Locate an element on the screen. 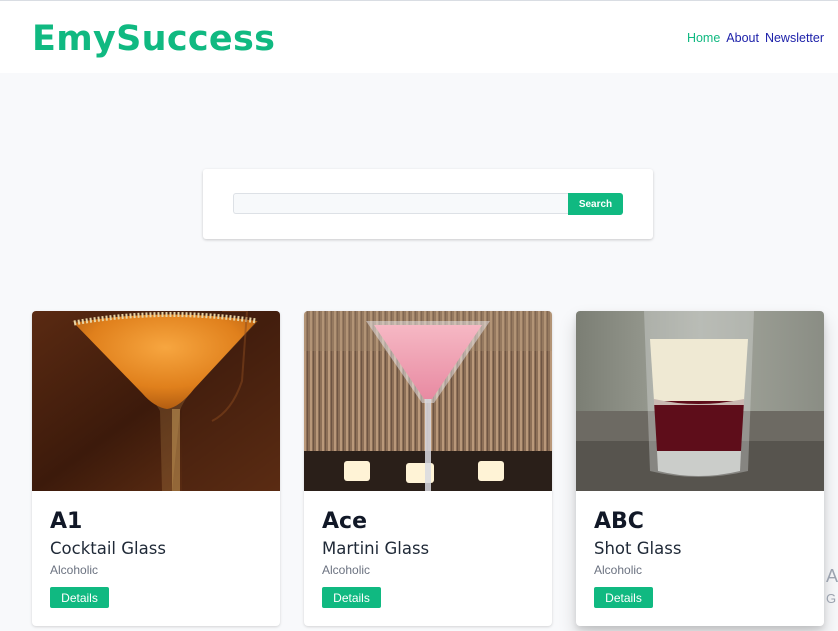 Image resolution: width=838 pixels, height=631 pixels. glass-type: Shot Glass is located at coordinates (638, 548).